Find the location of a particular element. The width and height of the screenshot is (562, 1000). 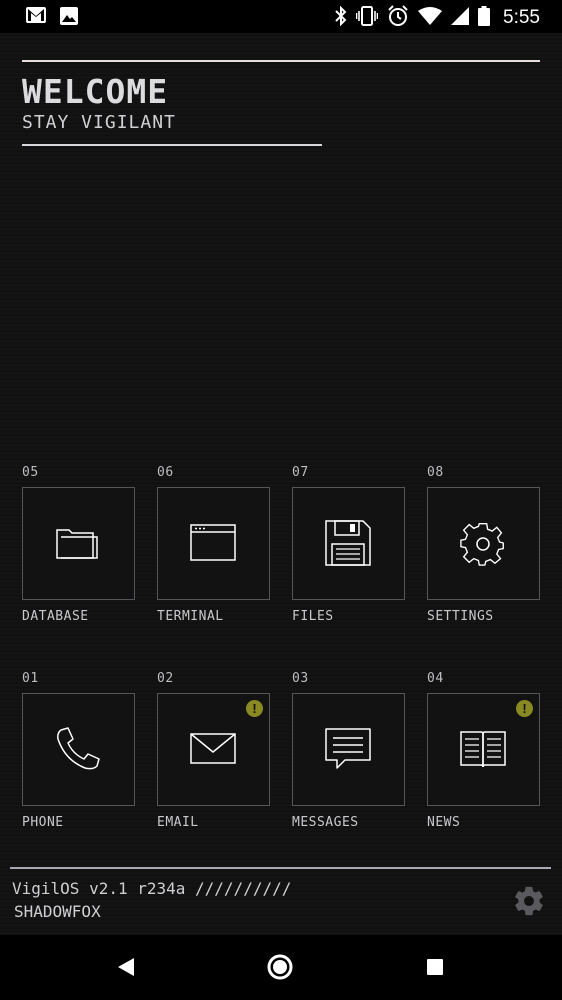

home-icon is located at coordinates (280, 969).